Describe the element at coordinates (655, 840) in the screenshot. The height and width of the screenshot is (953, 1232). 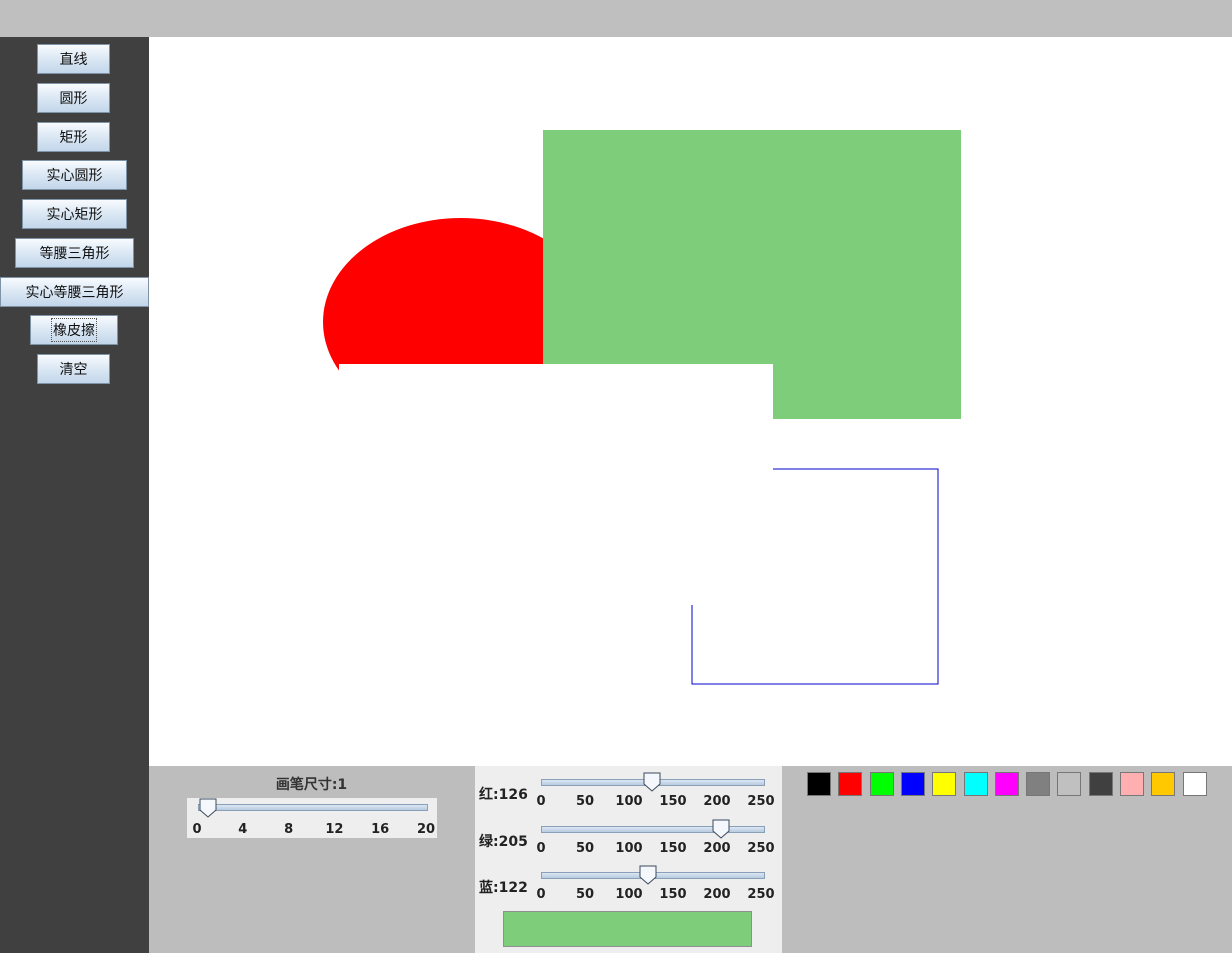
I see `green-slider: 0 50 100 150 200 250` at that location.